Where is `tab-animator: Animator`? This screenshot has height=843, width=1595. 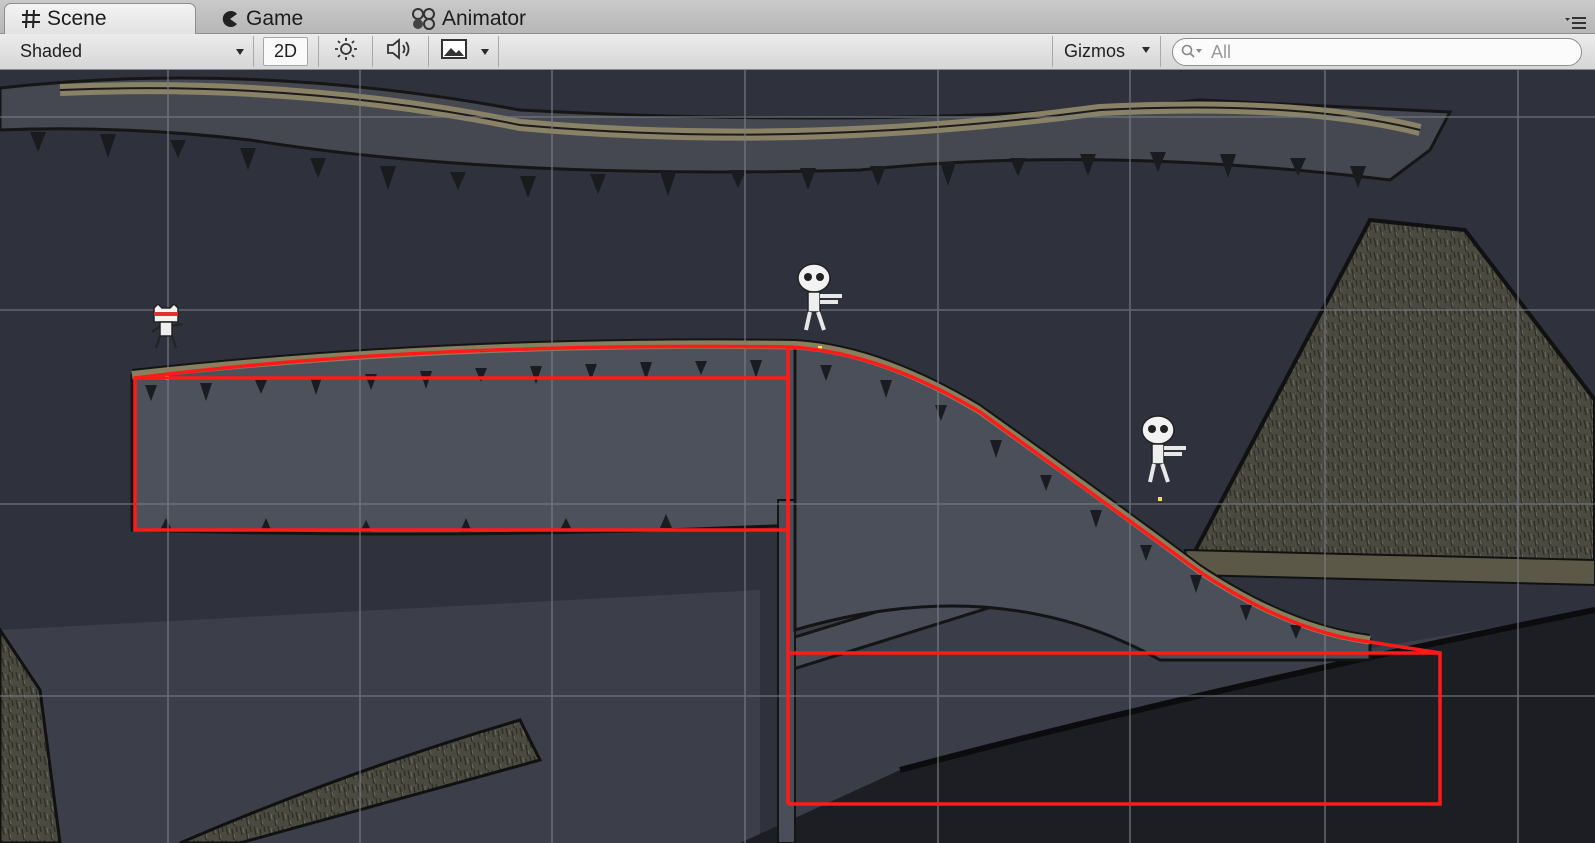
tab-animator: Animator is located at coordinates (501, 18).